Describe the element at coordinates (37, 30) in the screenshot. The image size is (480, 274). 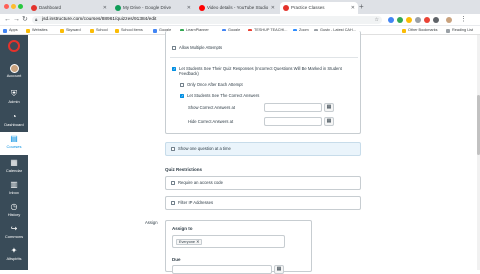
I see `bookmark: Websites` at that location.